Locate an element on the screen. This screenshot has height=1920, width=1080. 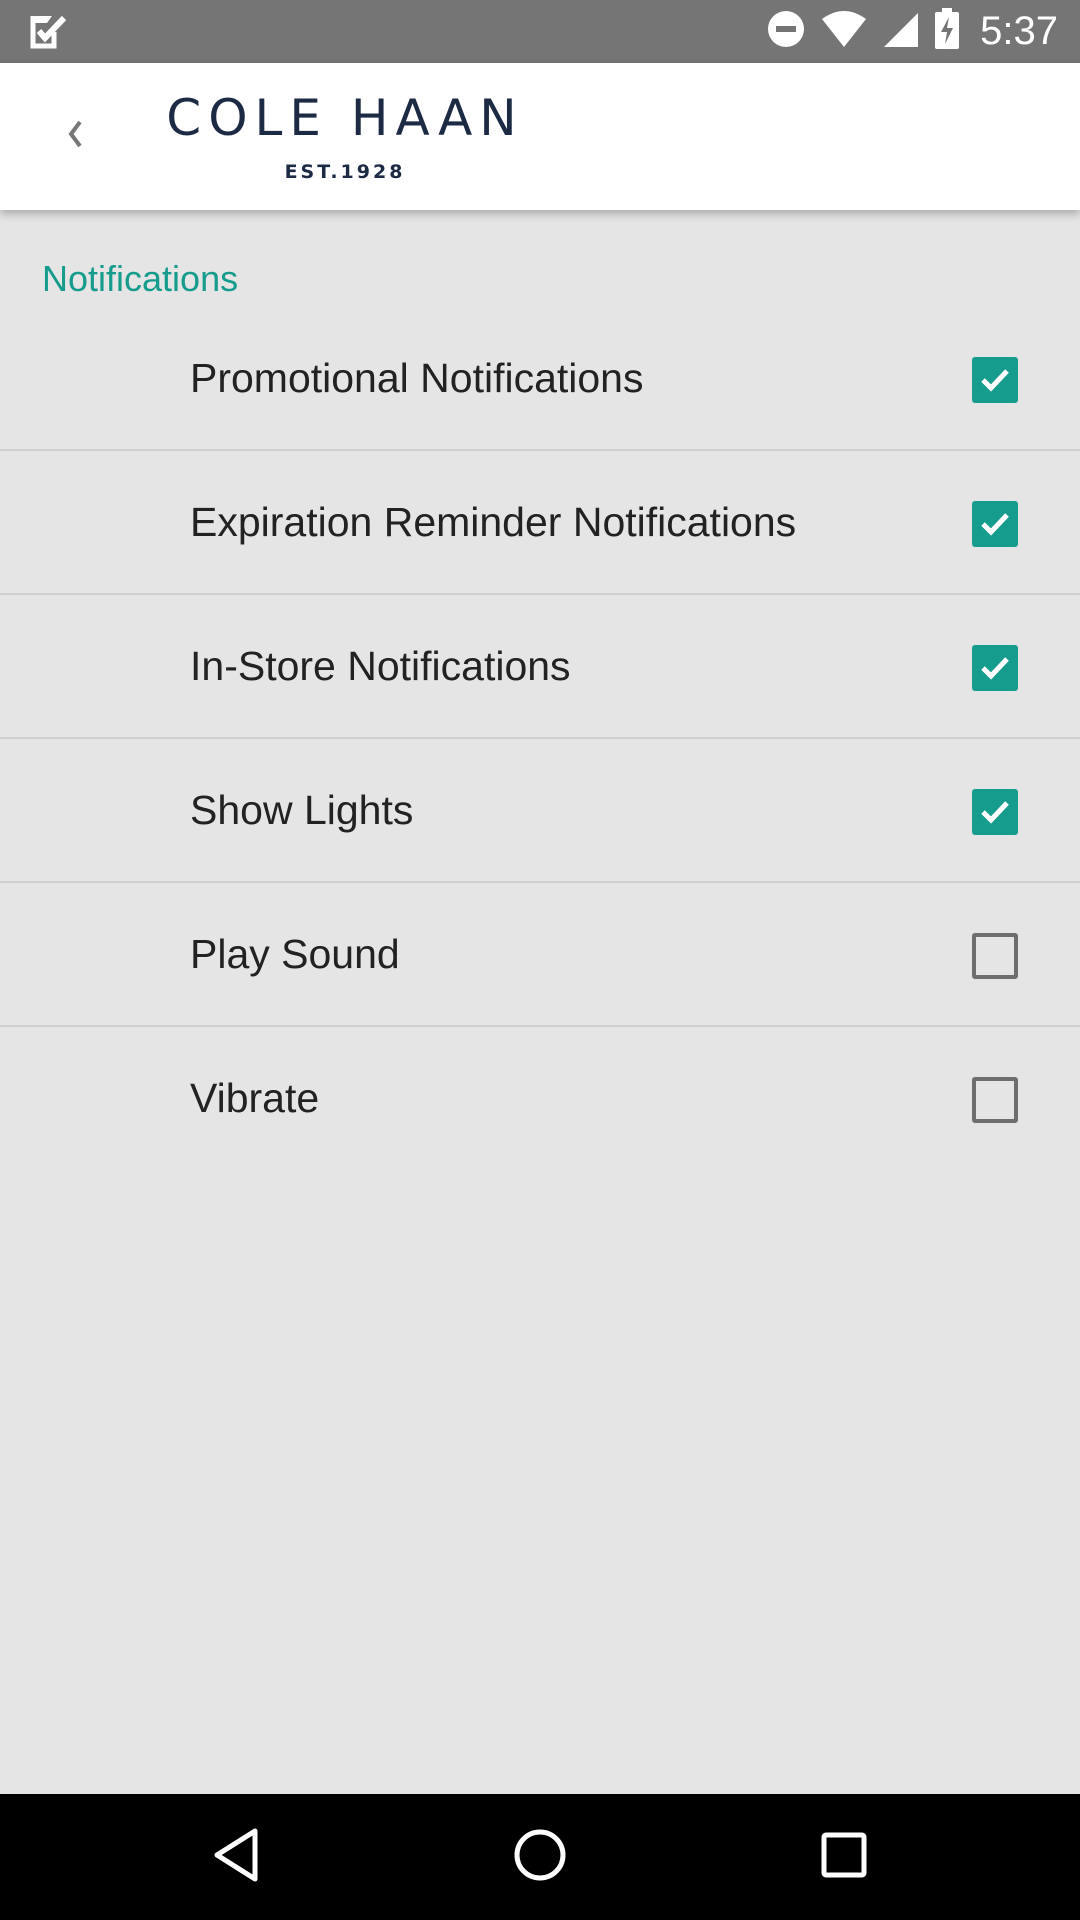
recents-square-icon is located at coordinates (844, 1857).